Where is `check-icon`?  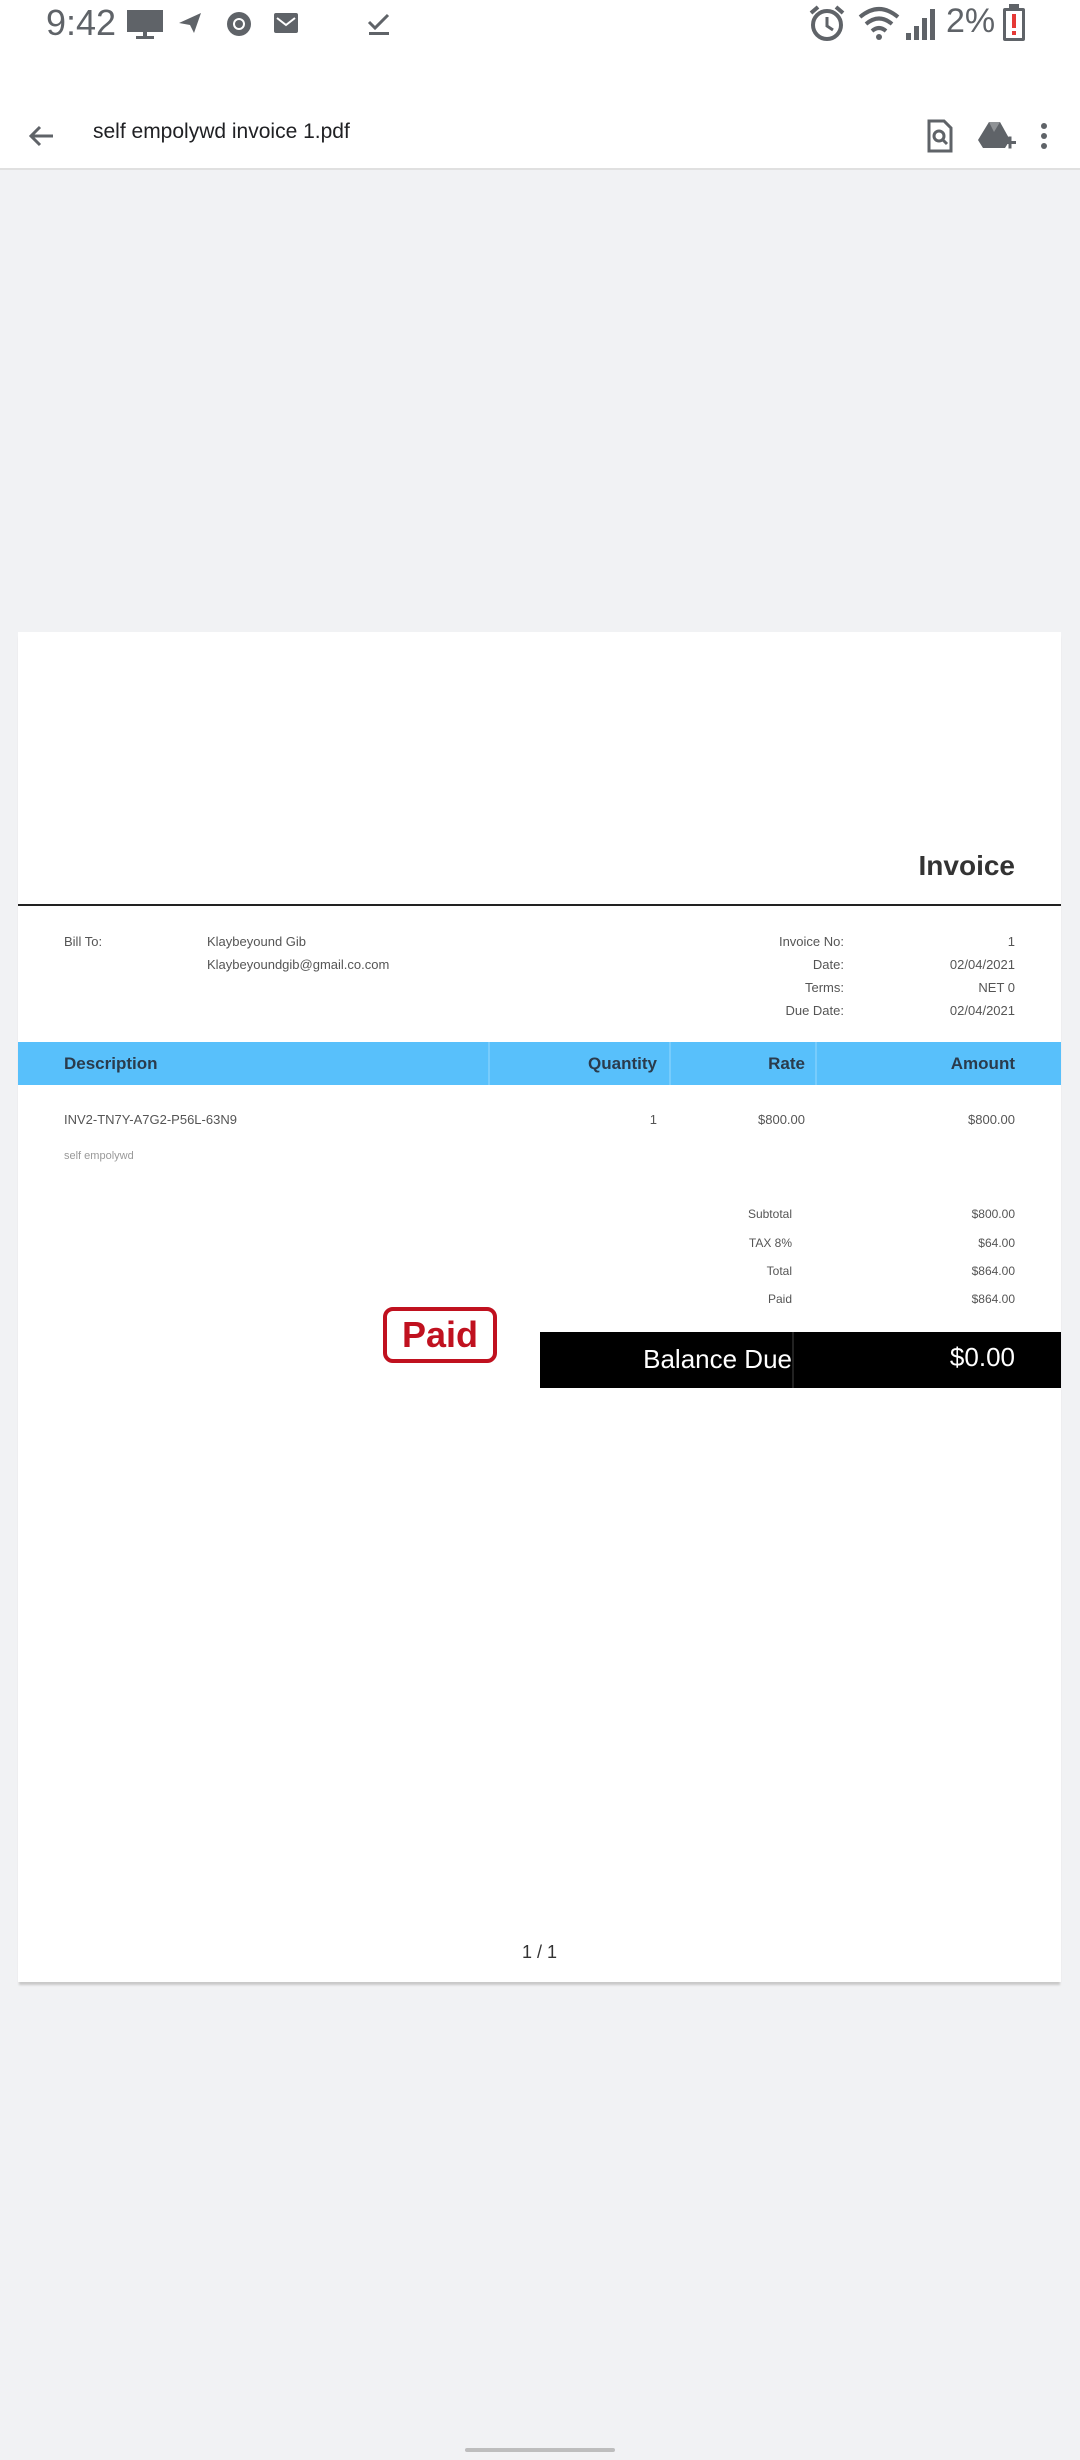 check-icon is located at coordinates (378, 24).